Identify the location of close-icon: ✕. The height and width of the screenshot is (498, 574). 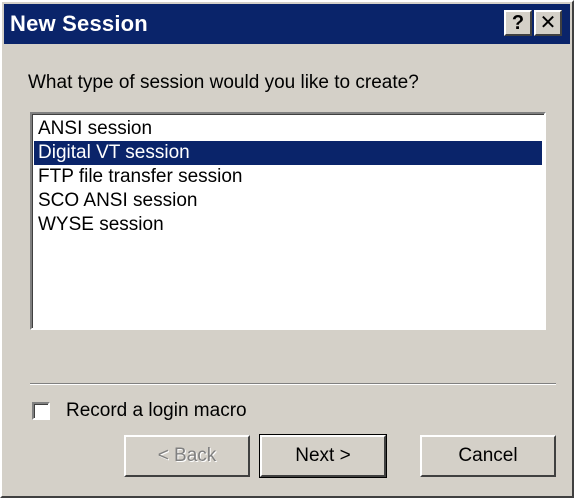
(548, 23).